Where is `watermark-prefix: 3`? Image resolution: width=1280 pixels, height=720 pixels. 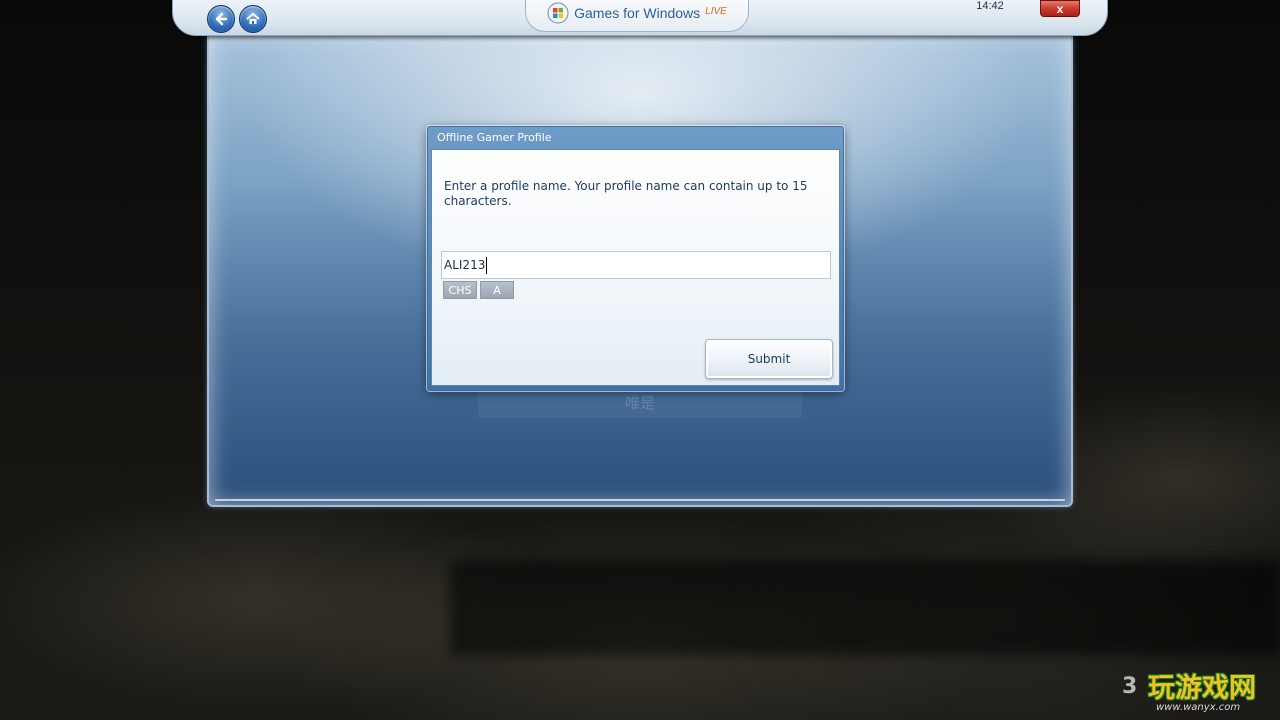
watermark-prefix: 3 is located at coordinates (1130, 686).